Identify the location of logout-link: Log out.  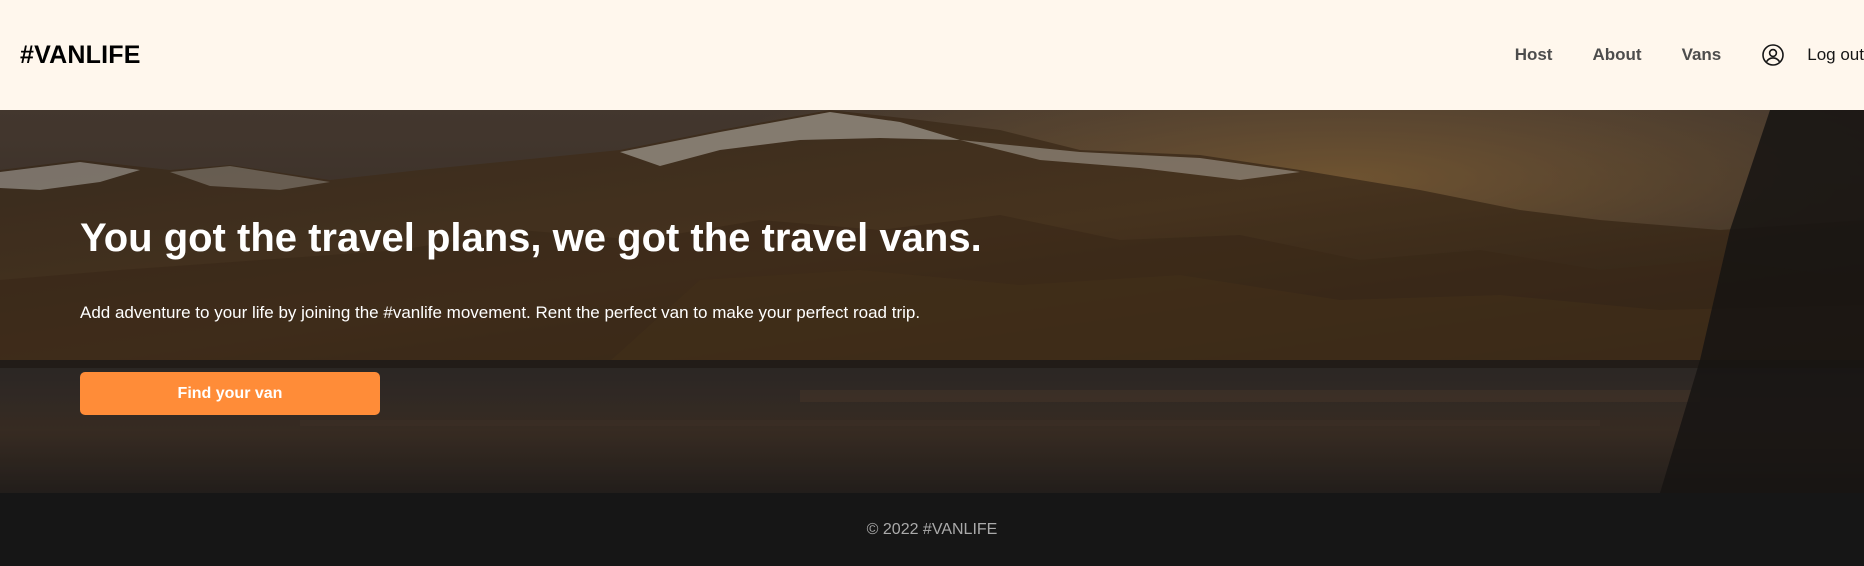
(1835, 55).